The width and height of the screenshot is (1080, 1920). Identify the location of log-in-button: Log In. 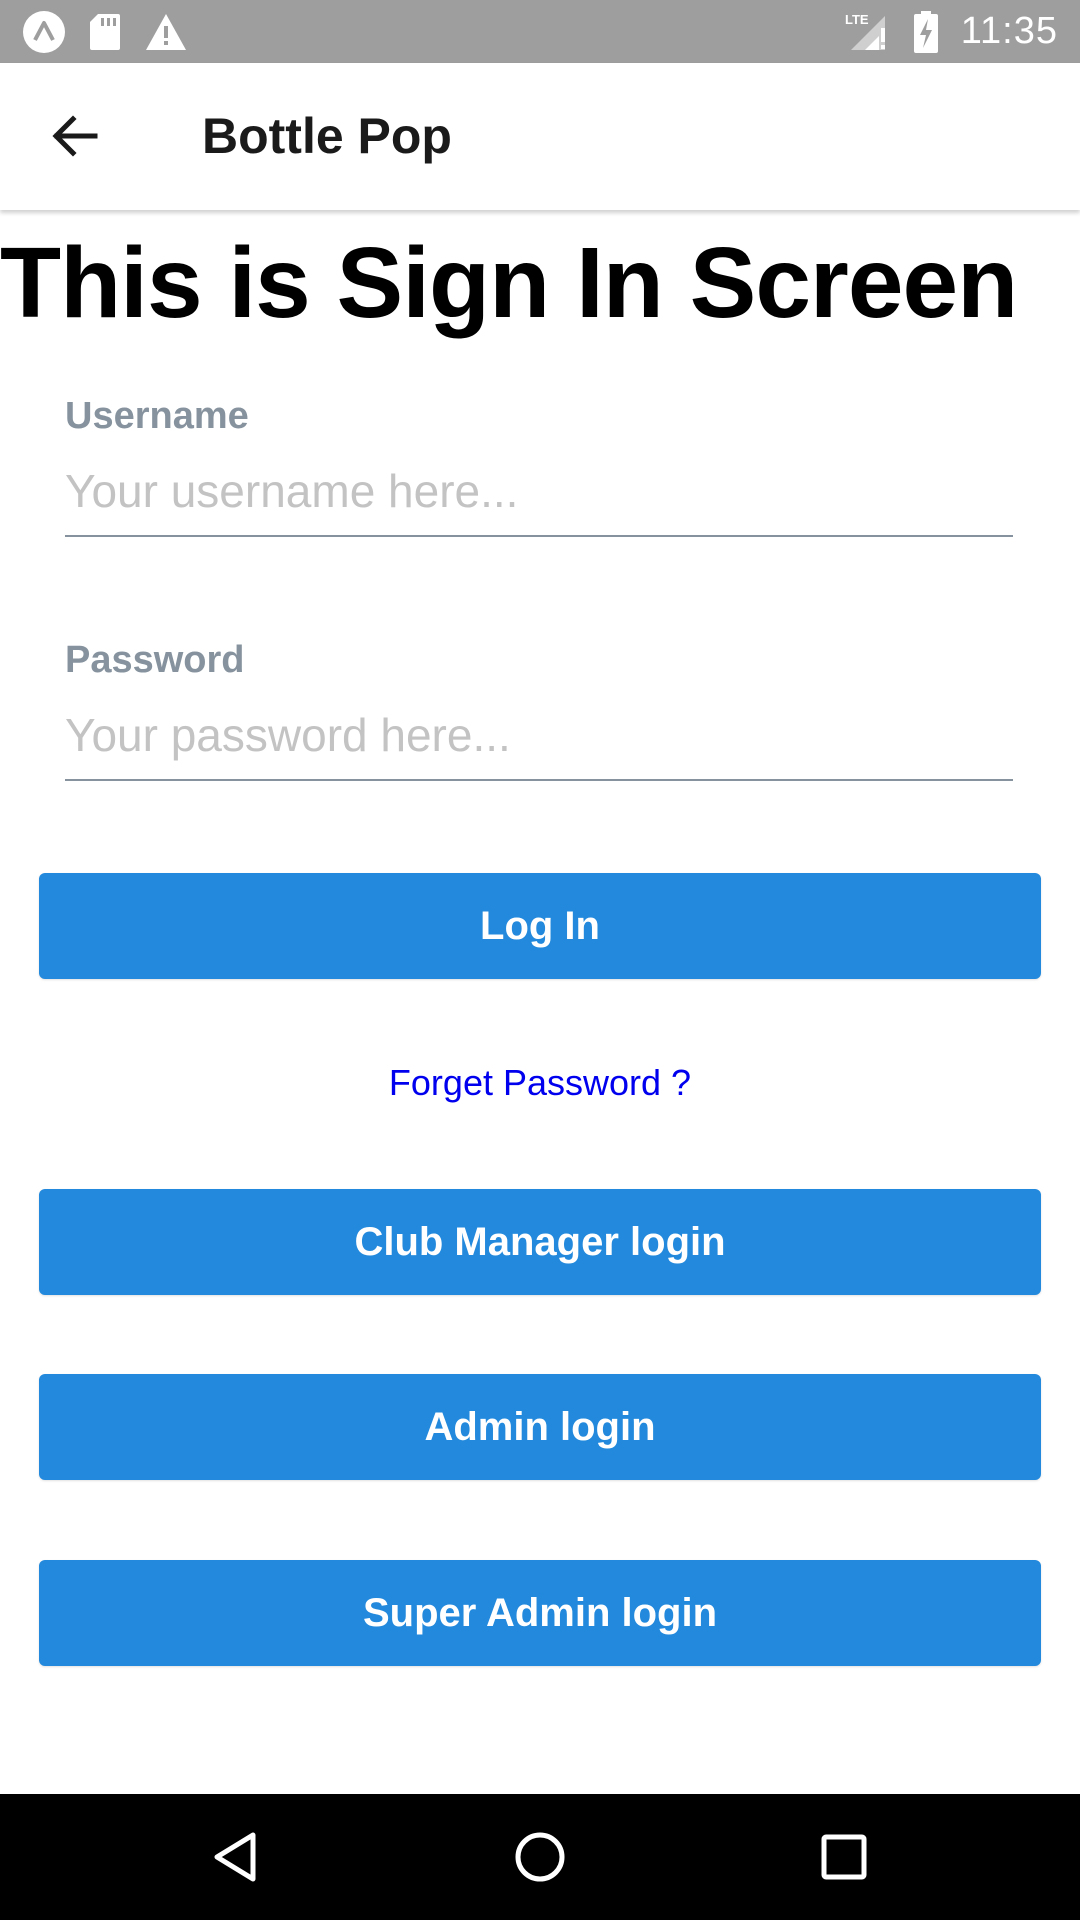
(540, 926).